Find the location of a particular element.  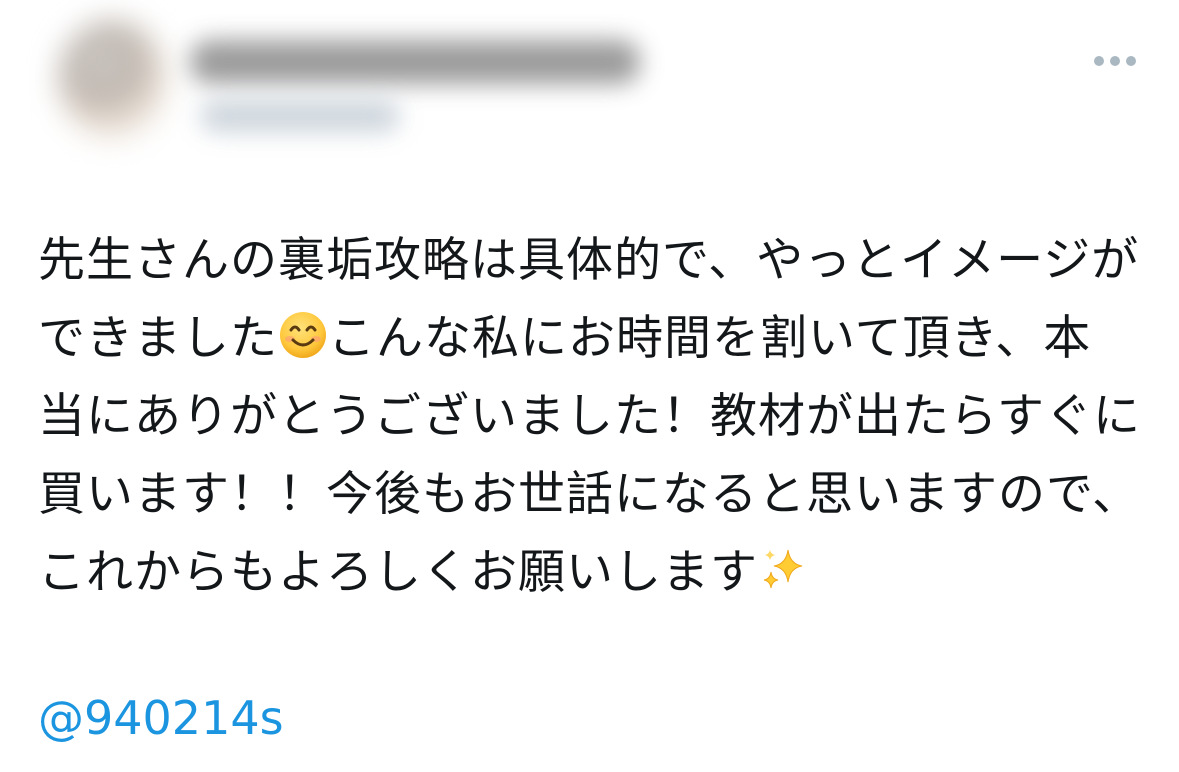

tweet-text-line: これからもよろしくお願いします is located at coordinates (593, 573).